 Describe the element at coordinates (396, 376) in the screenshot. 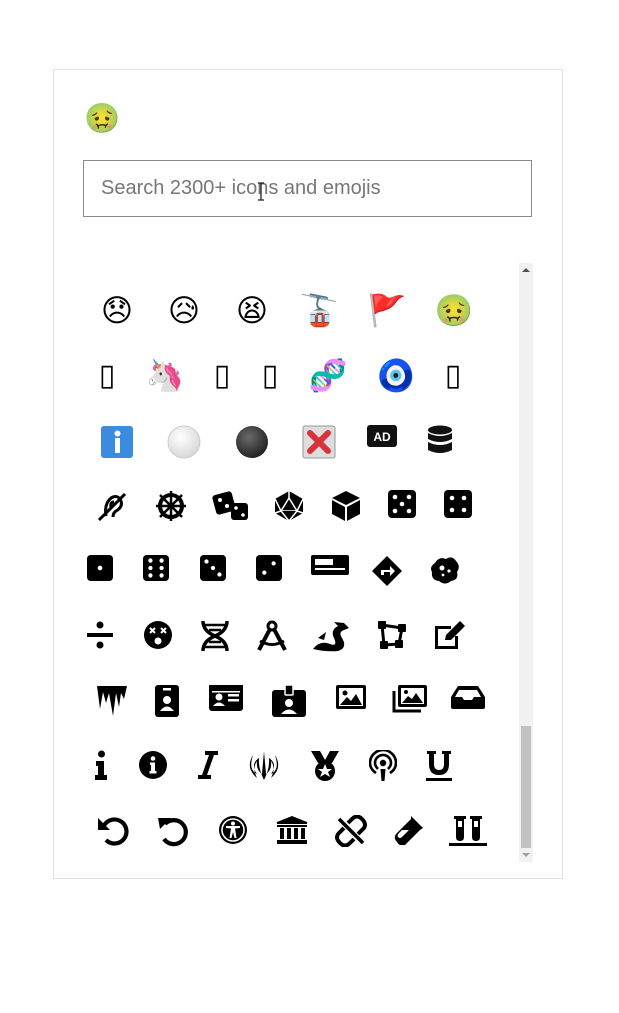

I see `nazar-amulet-icon: 🧿` at that location.